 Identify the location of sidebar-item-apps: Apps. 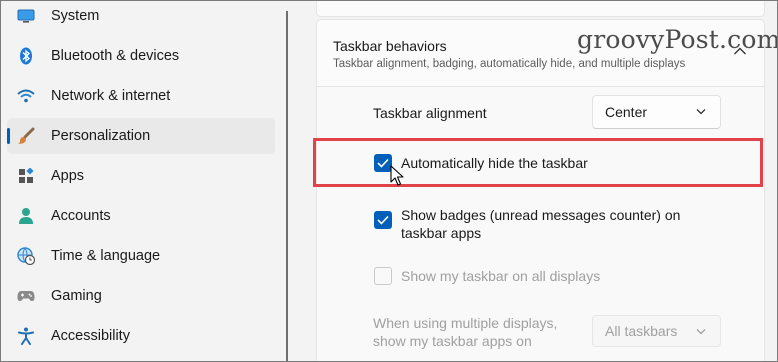
(141, 176).